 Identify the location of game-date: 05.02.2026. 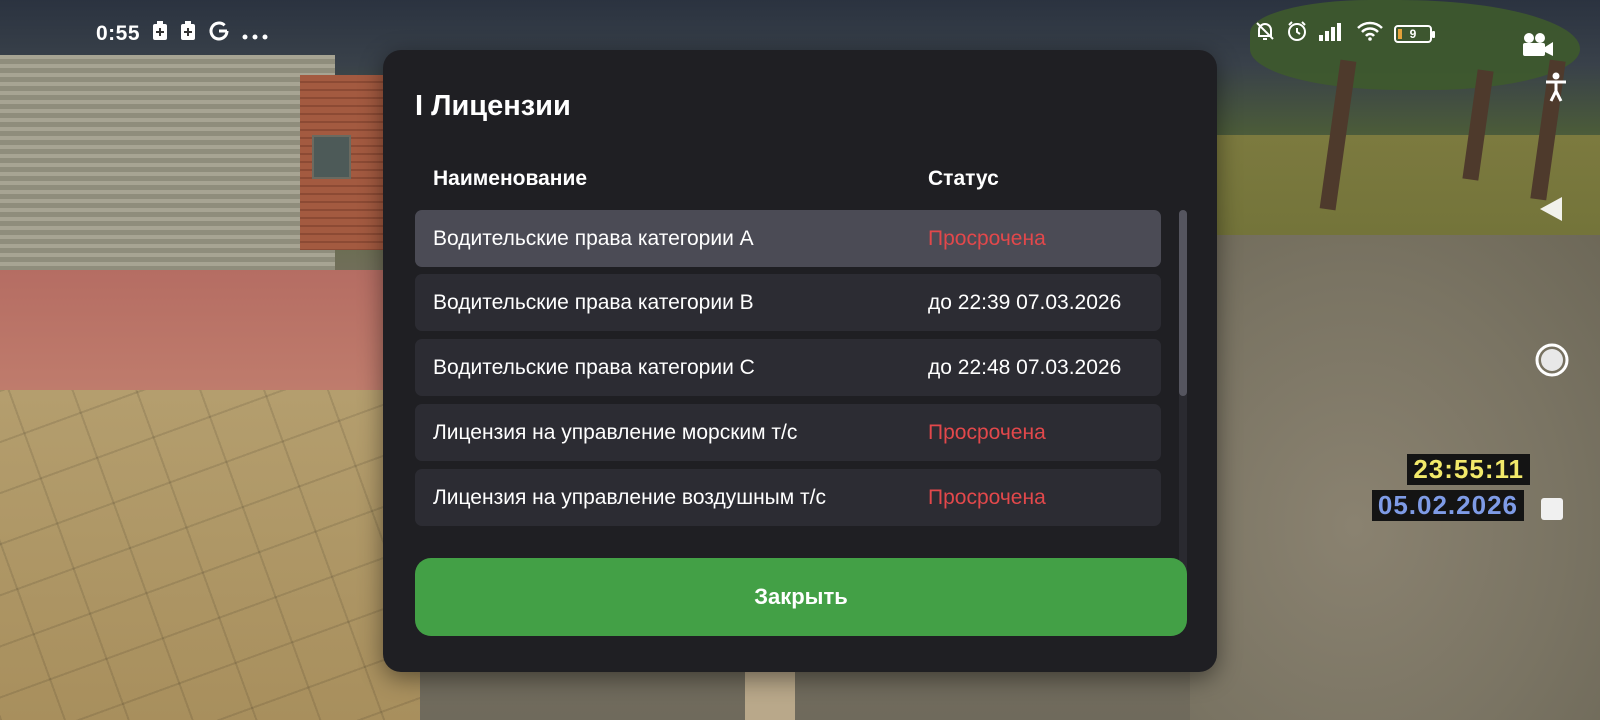
(1447, 505).